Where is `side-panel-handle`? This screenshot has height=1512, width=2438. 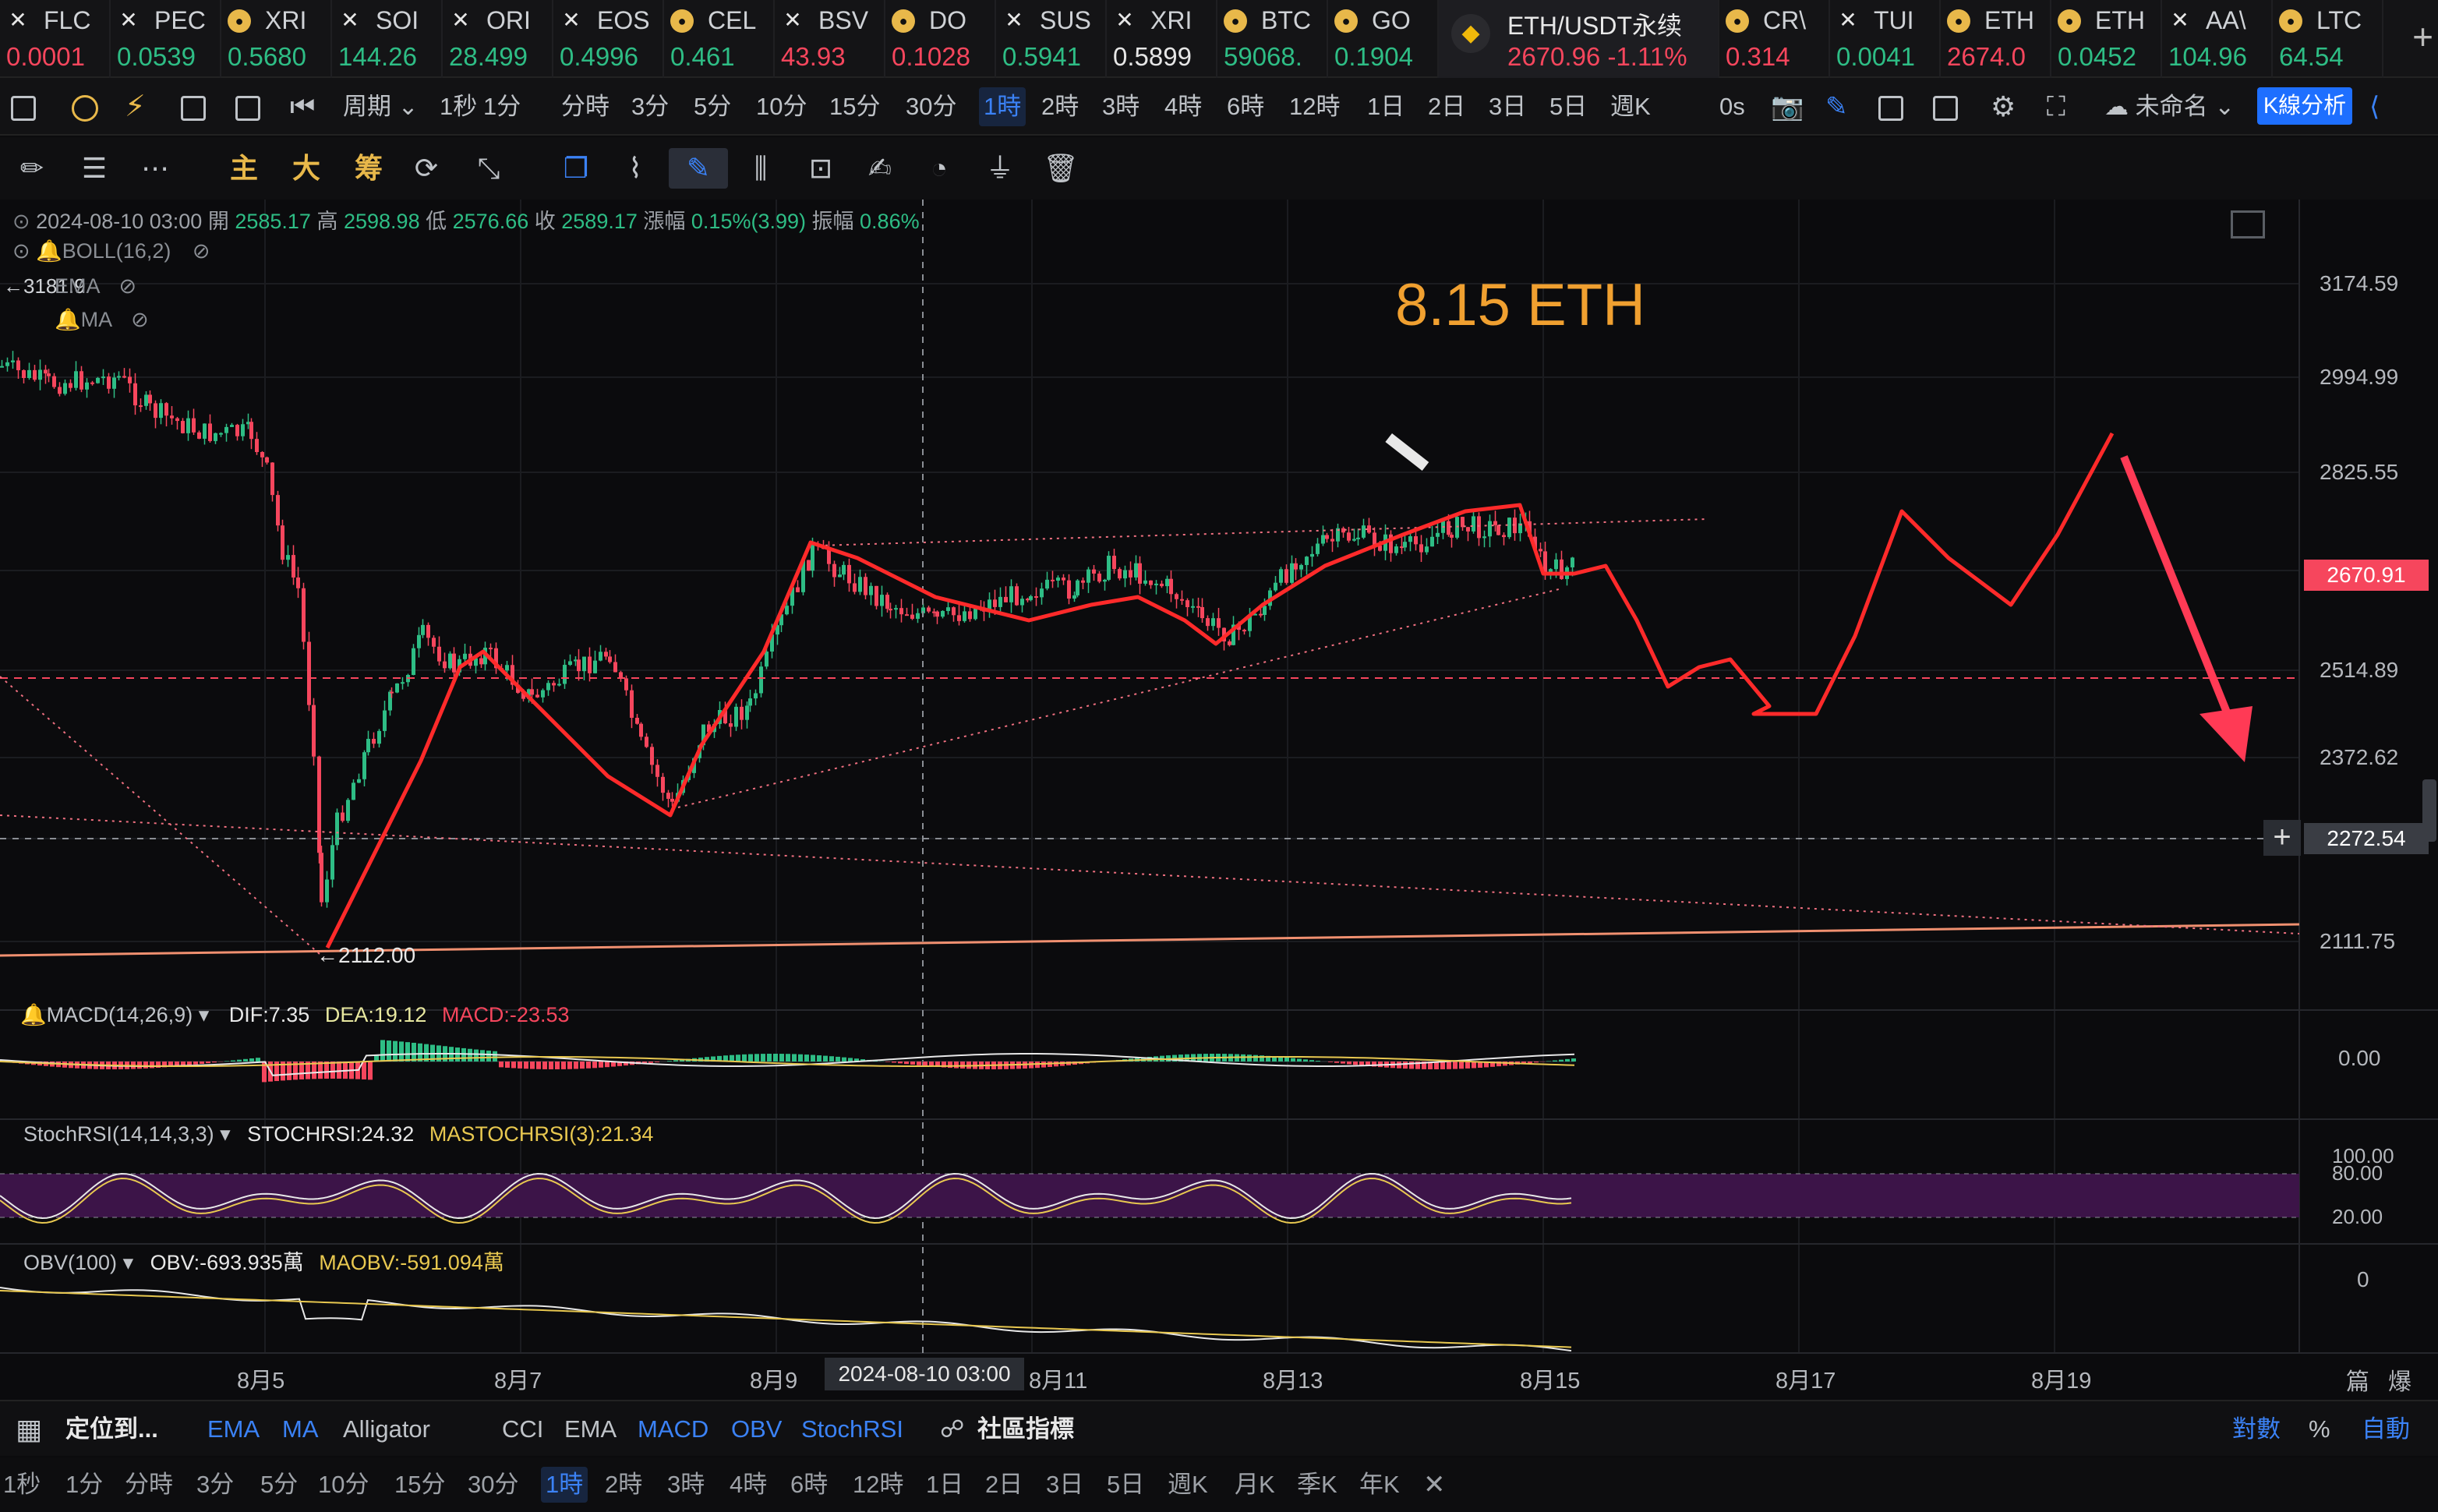
side-panel-handle is located at coordinates (2429, 810).